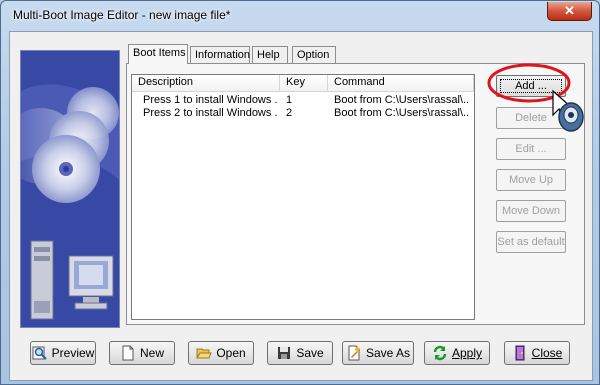 This screenshot has width=600, height=385. I want to click on tab-help: Help, so click(270, 54).